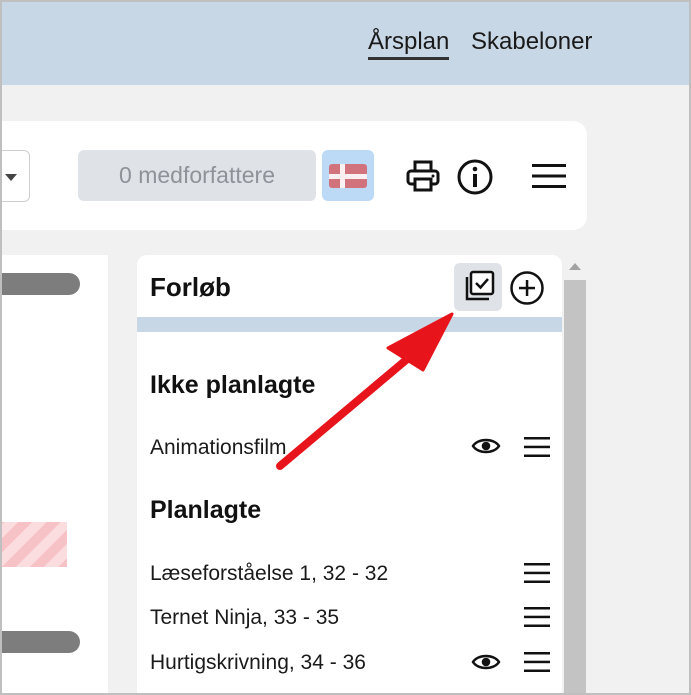 This screenshot has height=695, width=691. I want to click on nav-link-aarsplan: Årsplan, so click(409, 44).